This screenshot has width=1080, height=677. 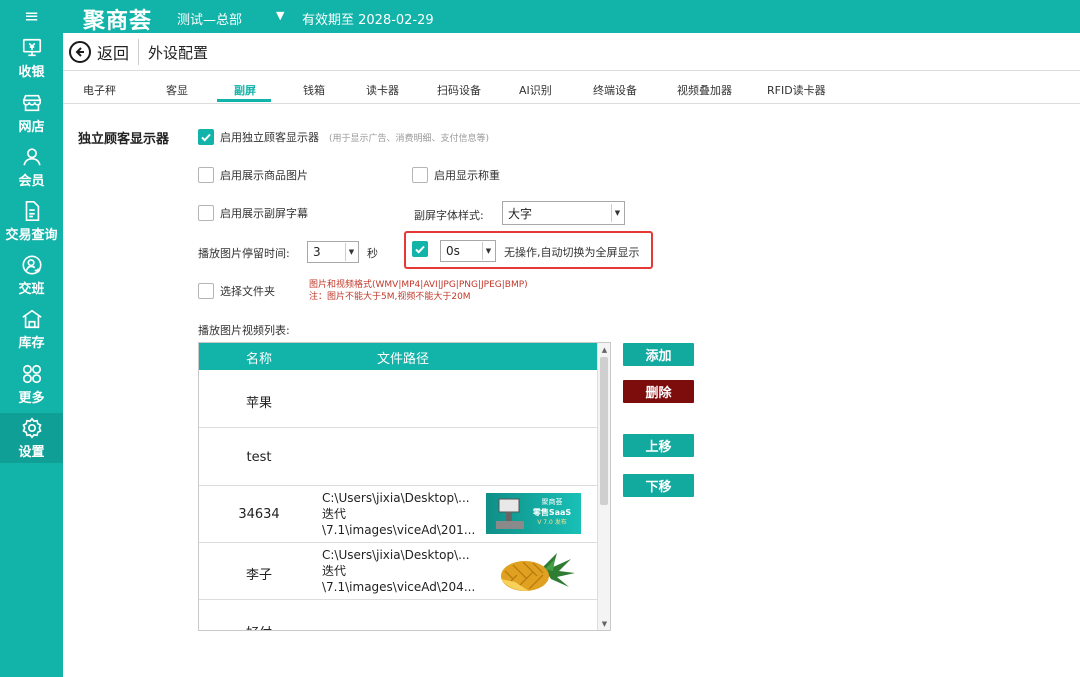 I want to click on sidebar-item-transactions: 交易查询, so click(x=31, y=221).